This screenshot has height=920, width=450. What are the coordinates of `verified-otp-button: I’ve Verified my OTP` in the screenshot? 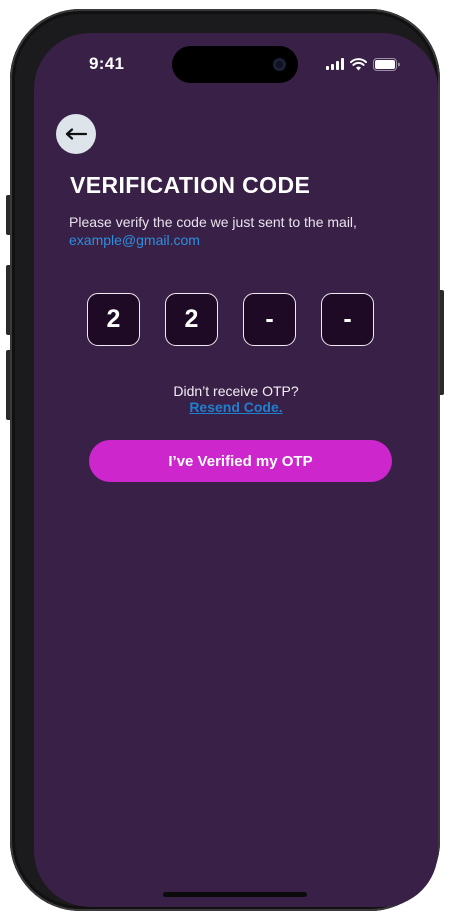 It's located at (240, 461).